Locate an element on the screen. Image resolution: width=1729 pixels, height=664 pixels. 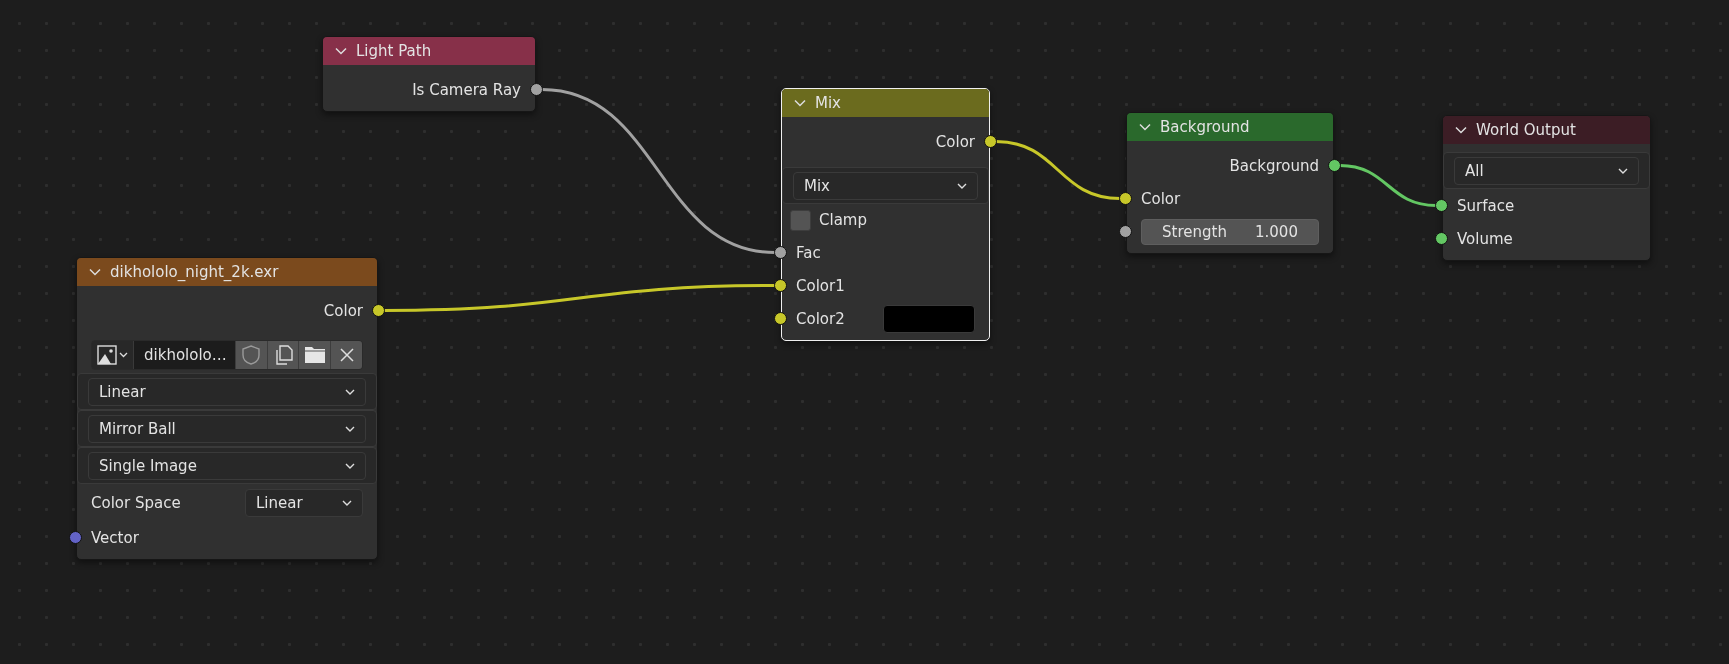
node-title: Light Path is located at coordinates (394, 51).